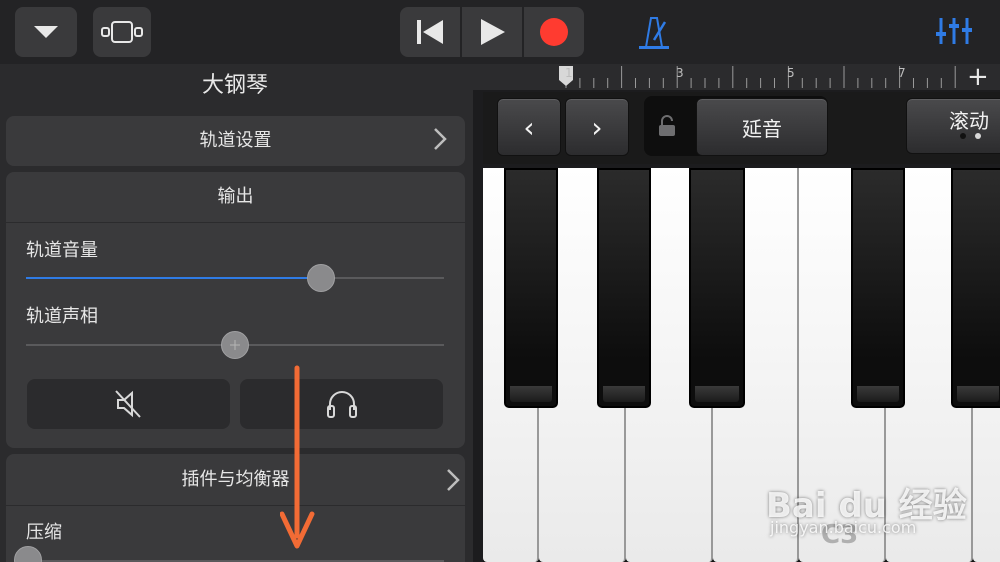 The width and height of the screenshot is (1000, 562). I want to click on annotation-arrow, so click(297, 457).